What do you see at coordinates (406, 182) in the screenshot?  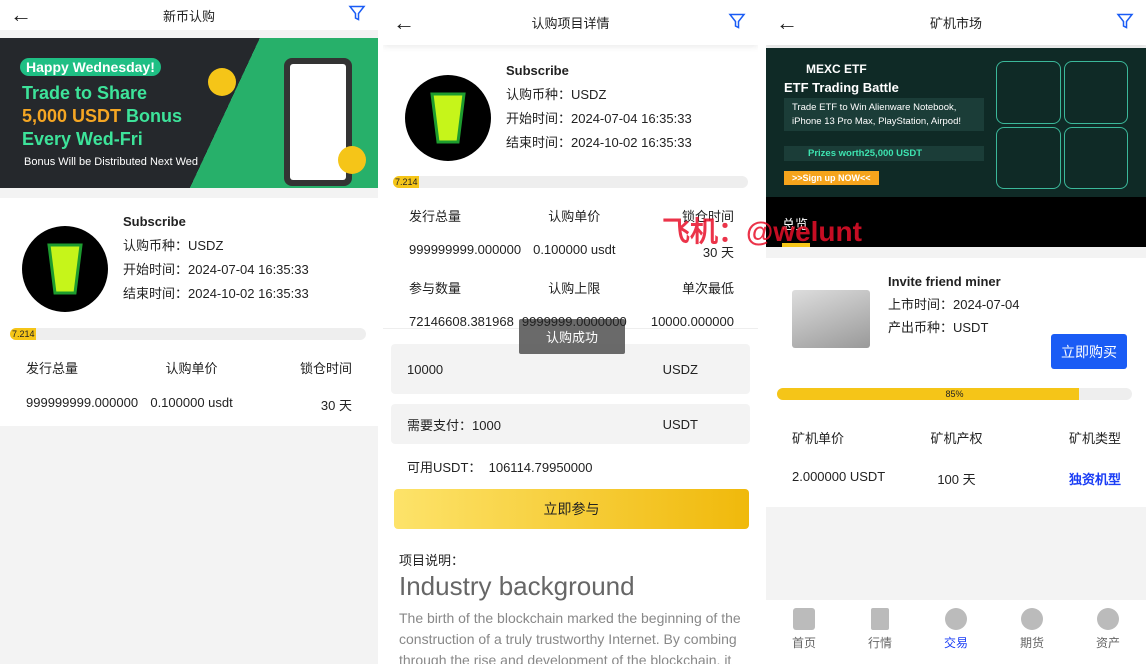 I see `text: 7.214` at bounding box center [406, 182].